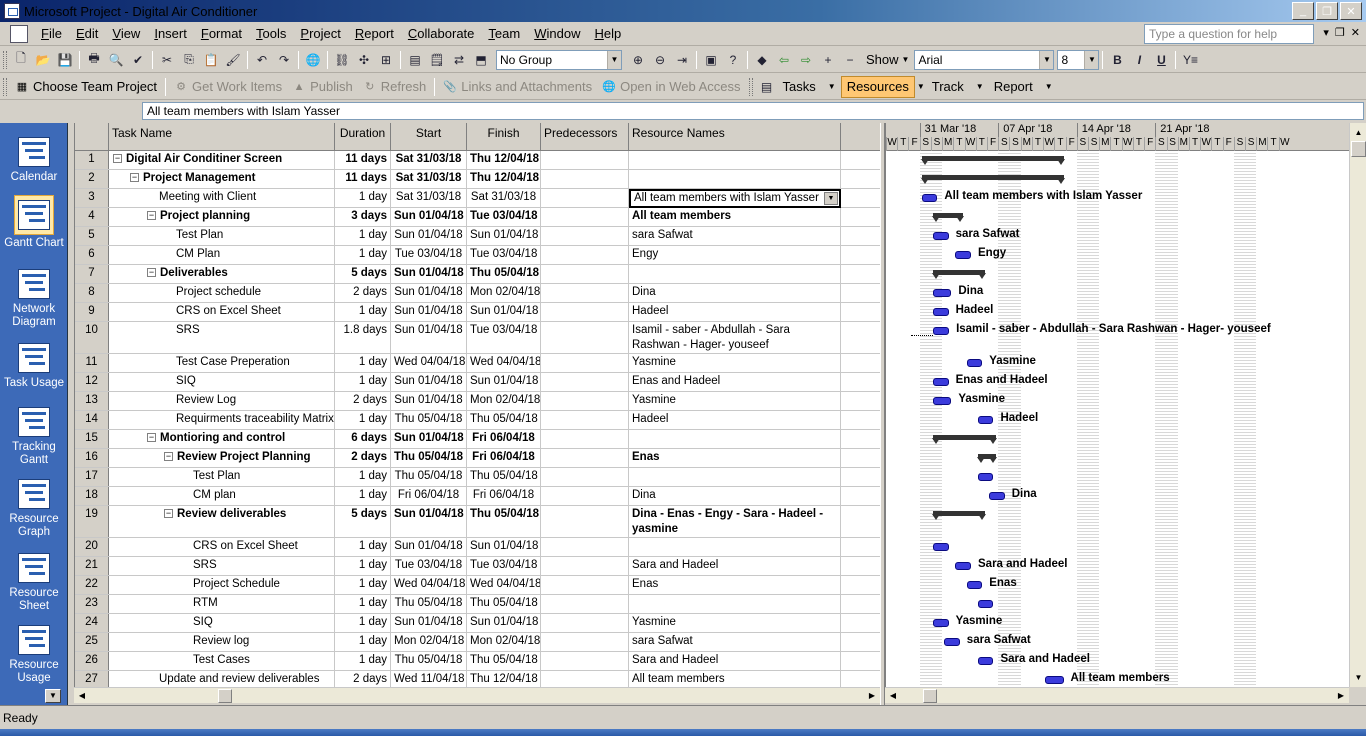 This screenshot has height=736, width=1366. What do you see at coordinates (92, 401) in the screenshot?
I see `row-number: 13` at bounding box center [92, 401].